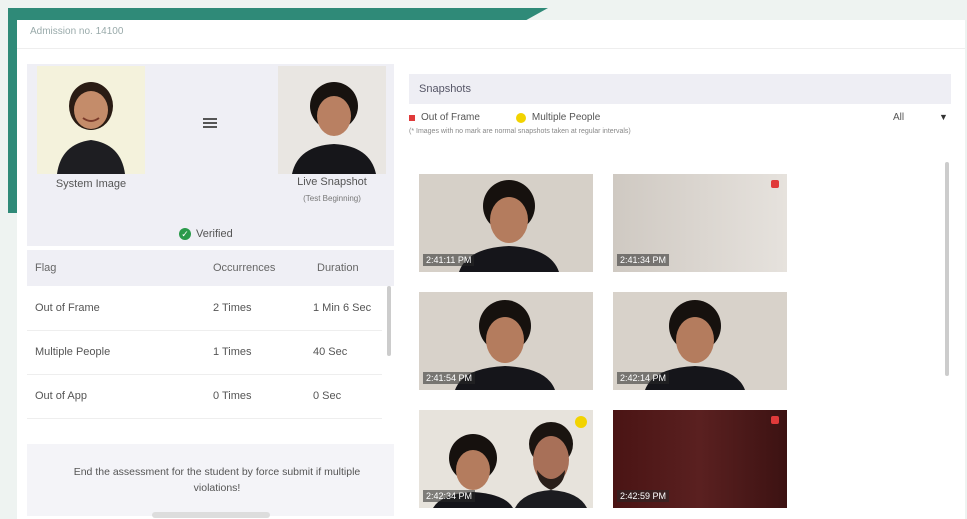  Describe the element at coordinates (210, 268) in the screenshot. I see `flags-table-header: Flag Occurrences Duration` at that location.